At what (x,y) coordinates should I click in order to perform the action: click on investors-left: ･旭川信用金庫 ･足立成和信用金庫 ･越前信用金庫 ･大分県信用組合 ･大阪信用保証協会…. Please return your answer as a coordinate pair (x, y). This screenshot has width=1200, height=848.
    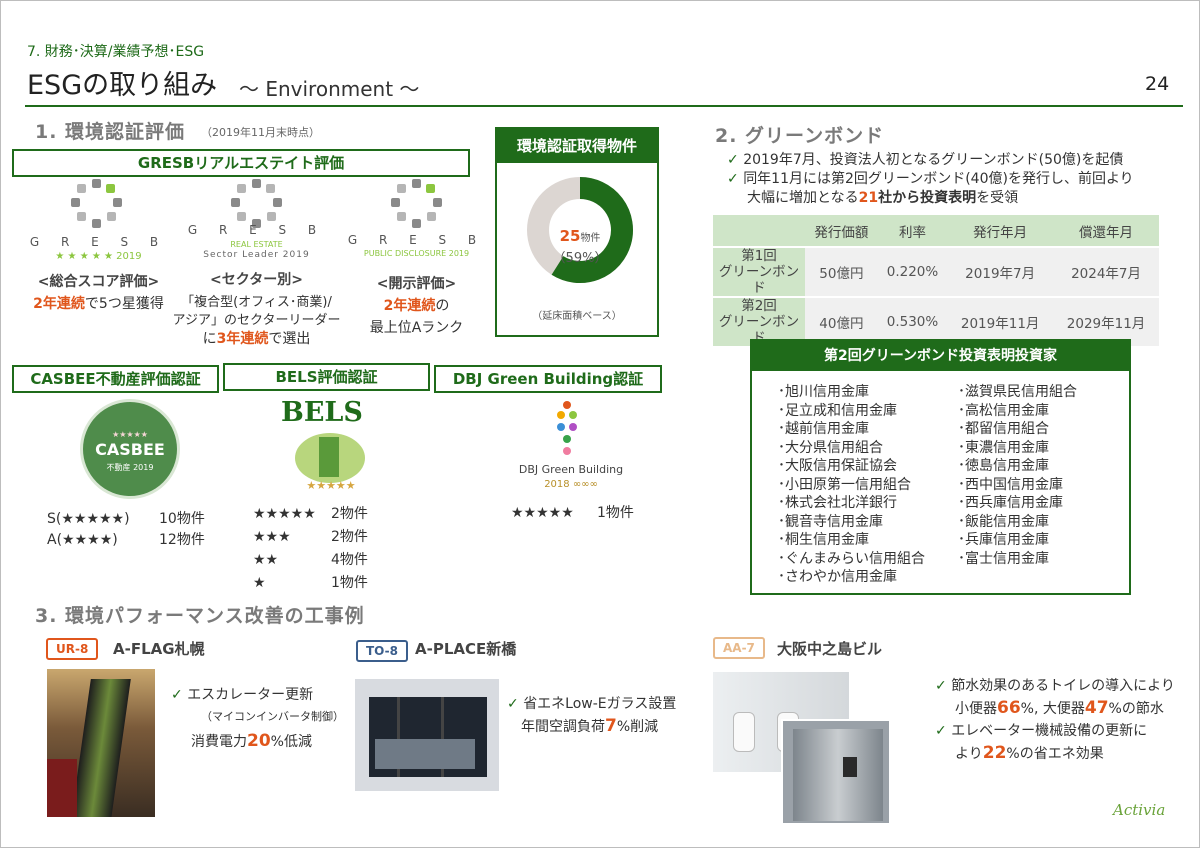
    Looking at the image, I should click on (851, 485).